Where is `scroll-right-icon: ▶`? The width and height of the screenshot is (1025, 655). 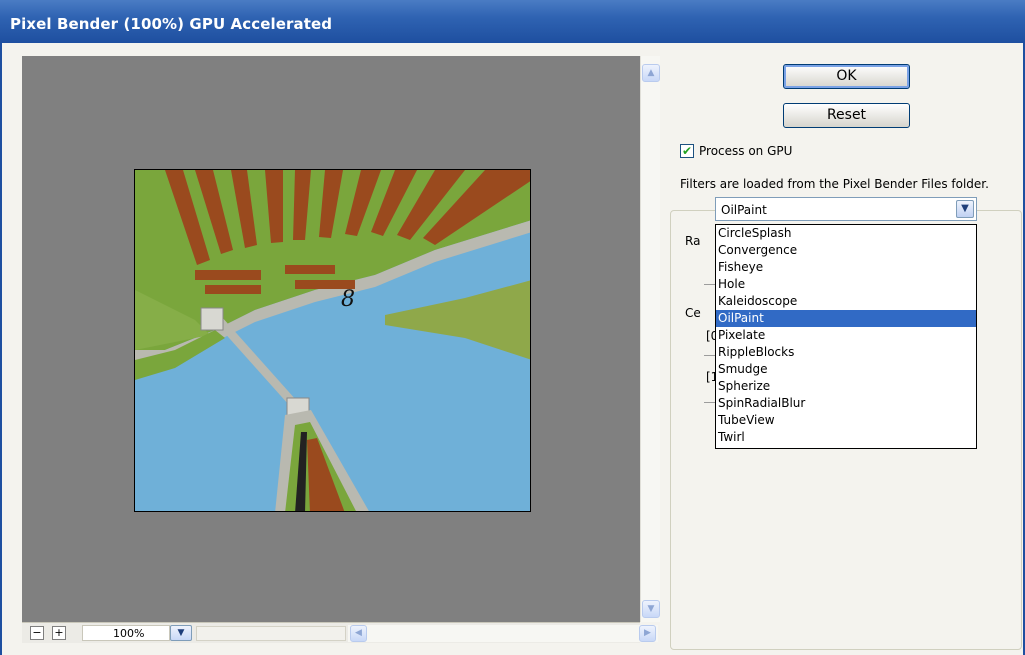
scroll-right-icon: ▶ is located at coordinates (647, 633).